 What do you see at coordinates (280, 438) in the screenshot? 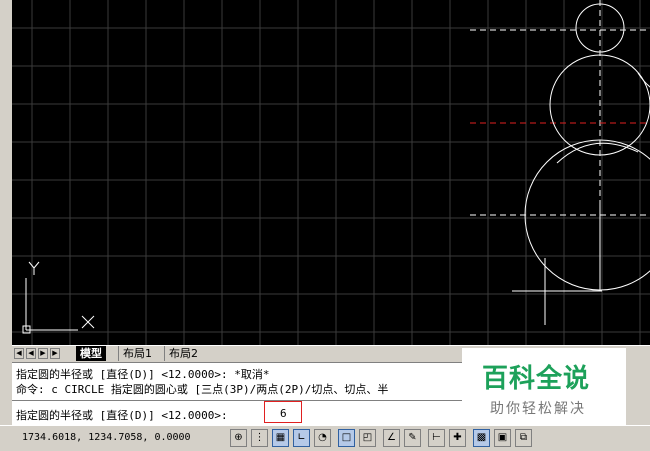
I see `grid-display-icon: ▦` at bounding box center [280, 438].